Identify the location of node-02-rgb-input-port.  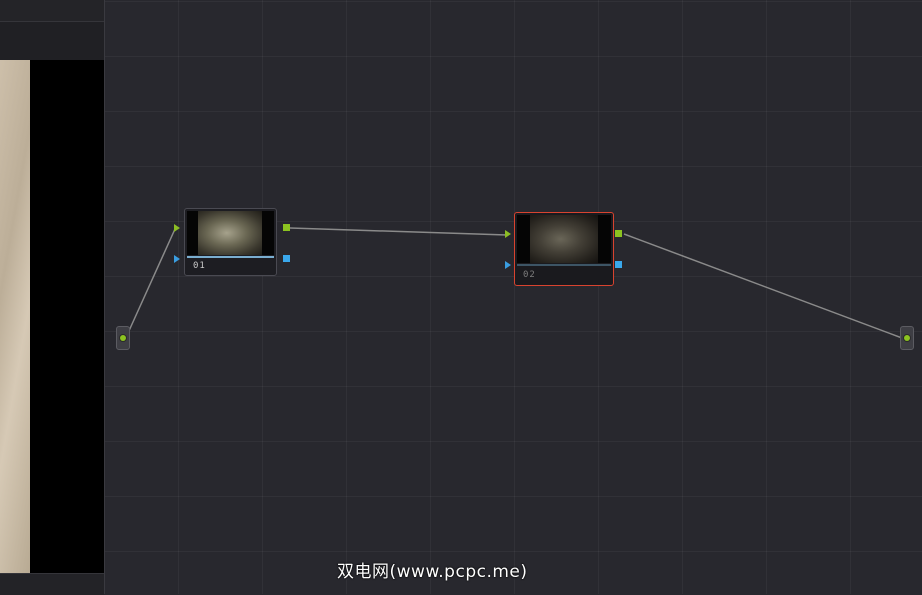
(508, 234).